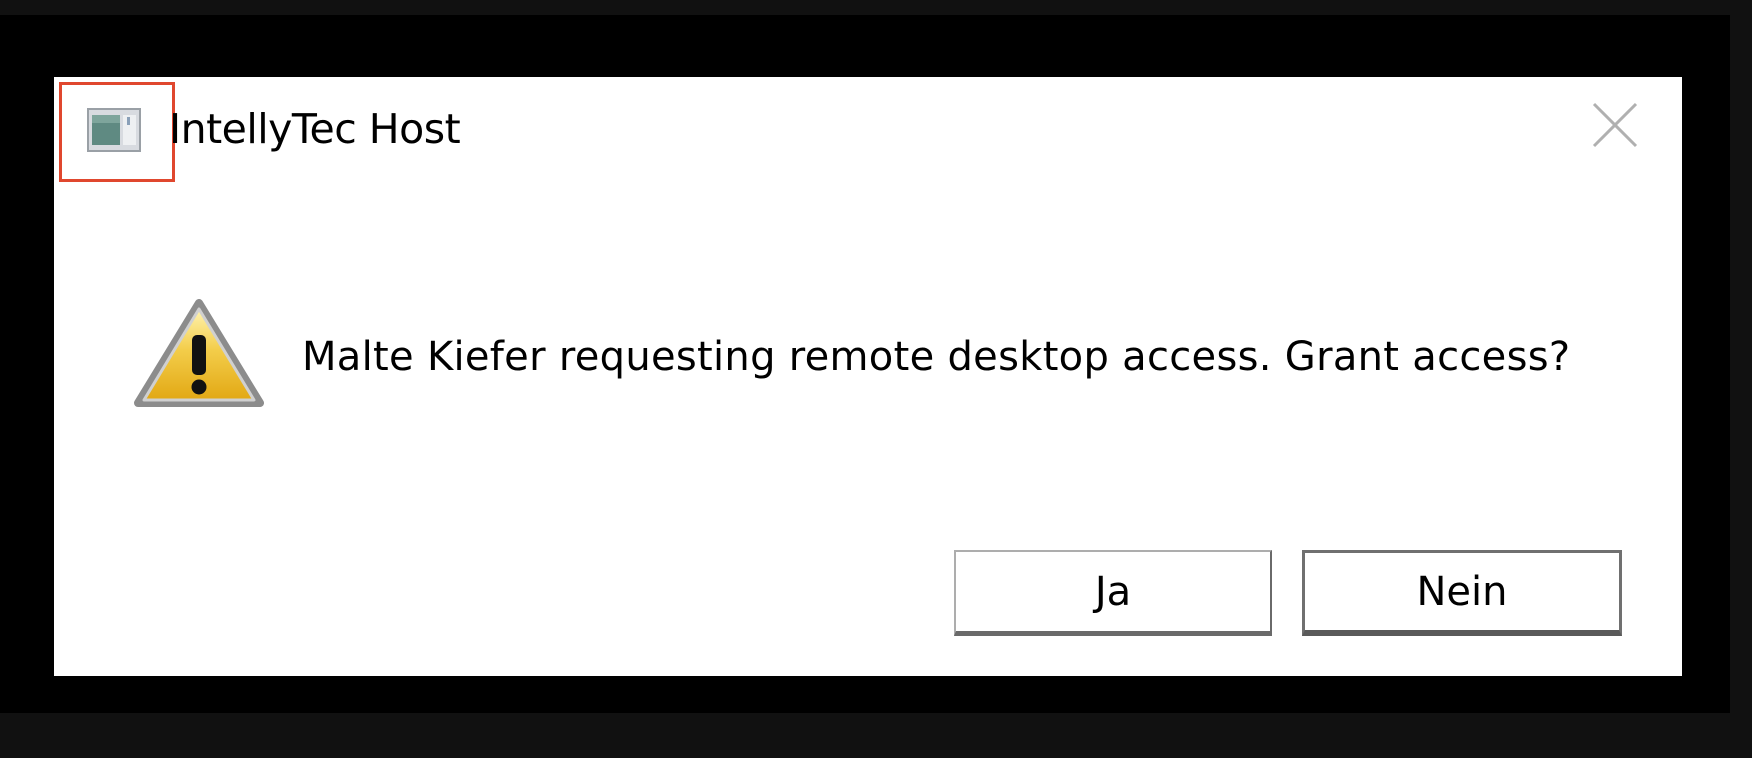 This screenshot has height=758, width=1752. What do you see at coordinates (117, 132) in the screenshot?
I see `icon-highlight-box` at bounding box center [117, 132].